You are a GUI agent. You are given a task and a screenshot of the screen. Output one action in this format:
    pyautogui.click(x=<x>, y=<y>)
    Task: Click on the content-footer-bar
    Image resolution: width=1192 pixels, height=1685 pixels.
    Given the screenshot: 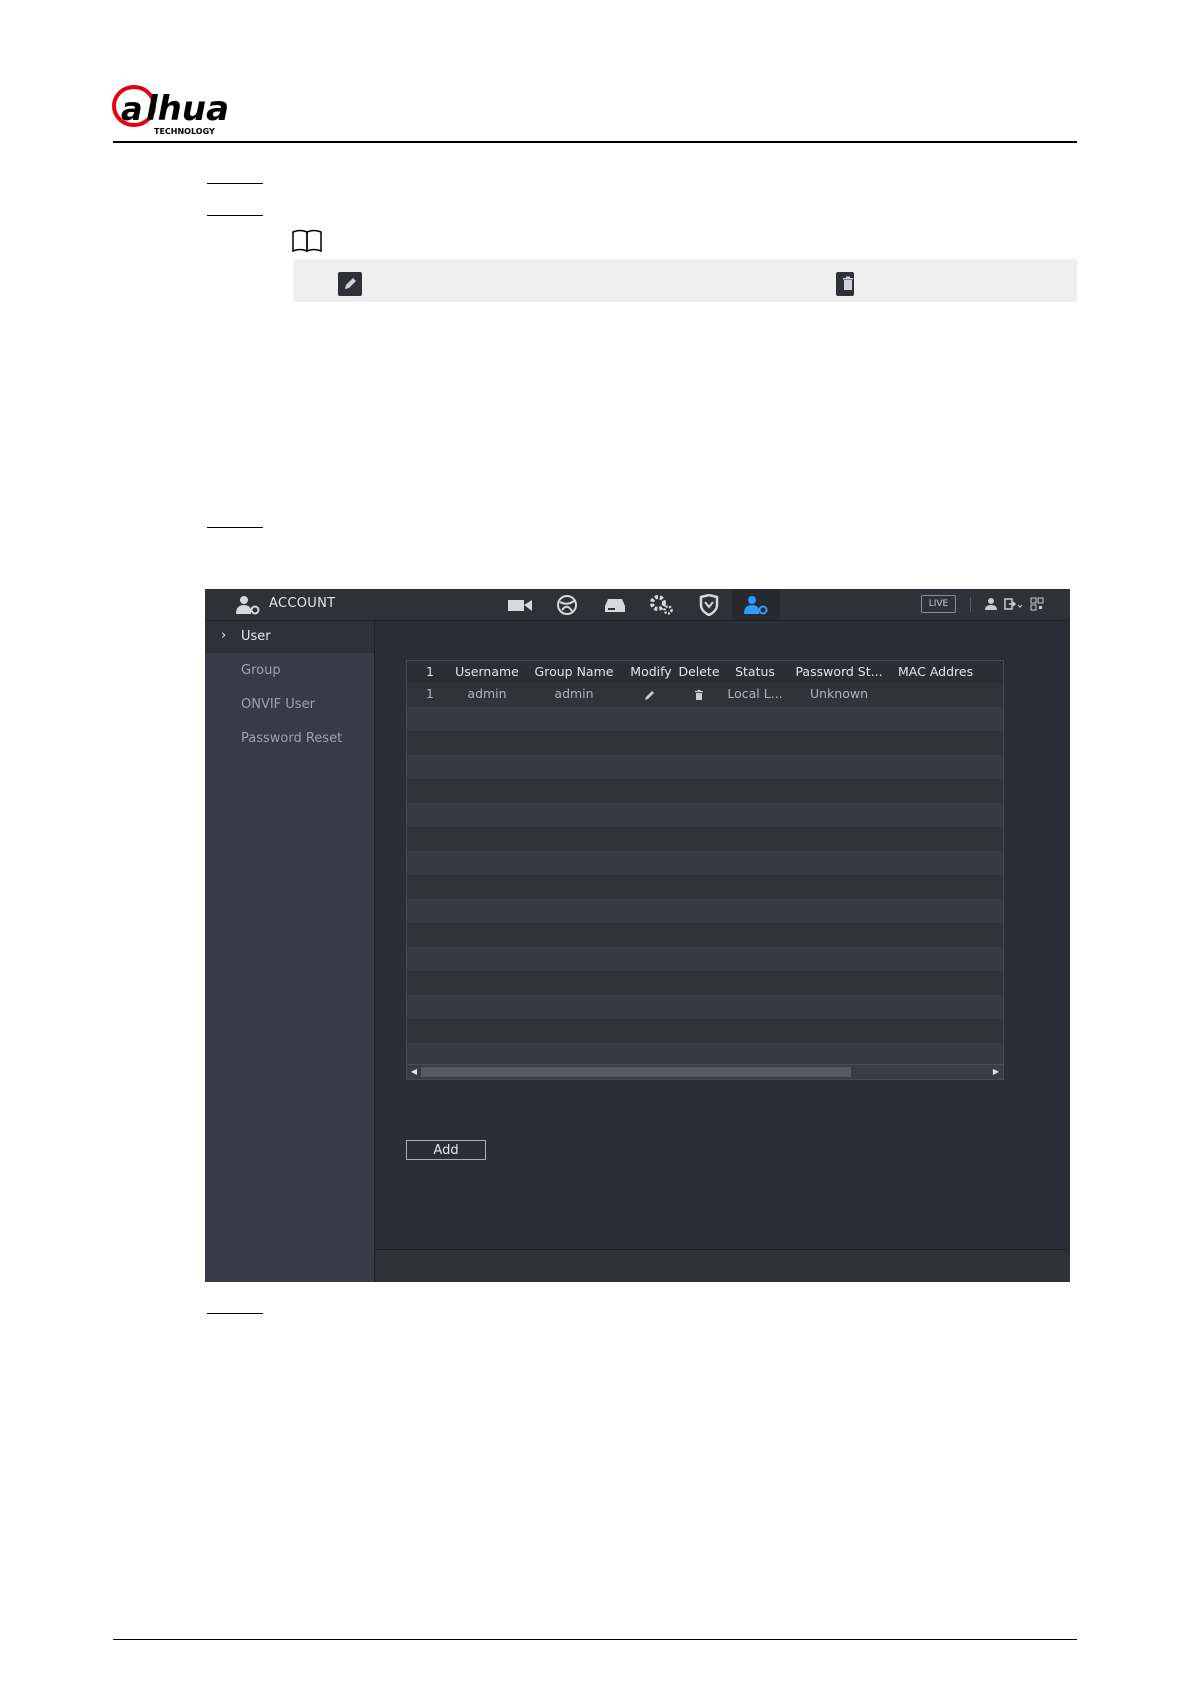 What is the action you would take?
    pyautogui.click(x=722, y=1265)
    